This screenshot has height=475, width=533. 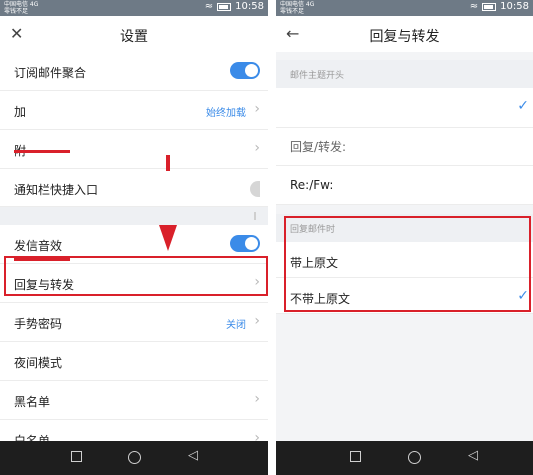 What do you see at coordinates (404, 37) in the screenshot?
I see `page-title: 回复与转发` at bounding box center [404, 37].